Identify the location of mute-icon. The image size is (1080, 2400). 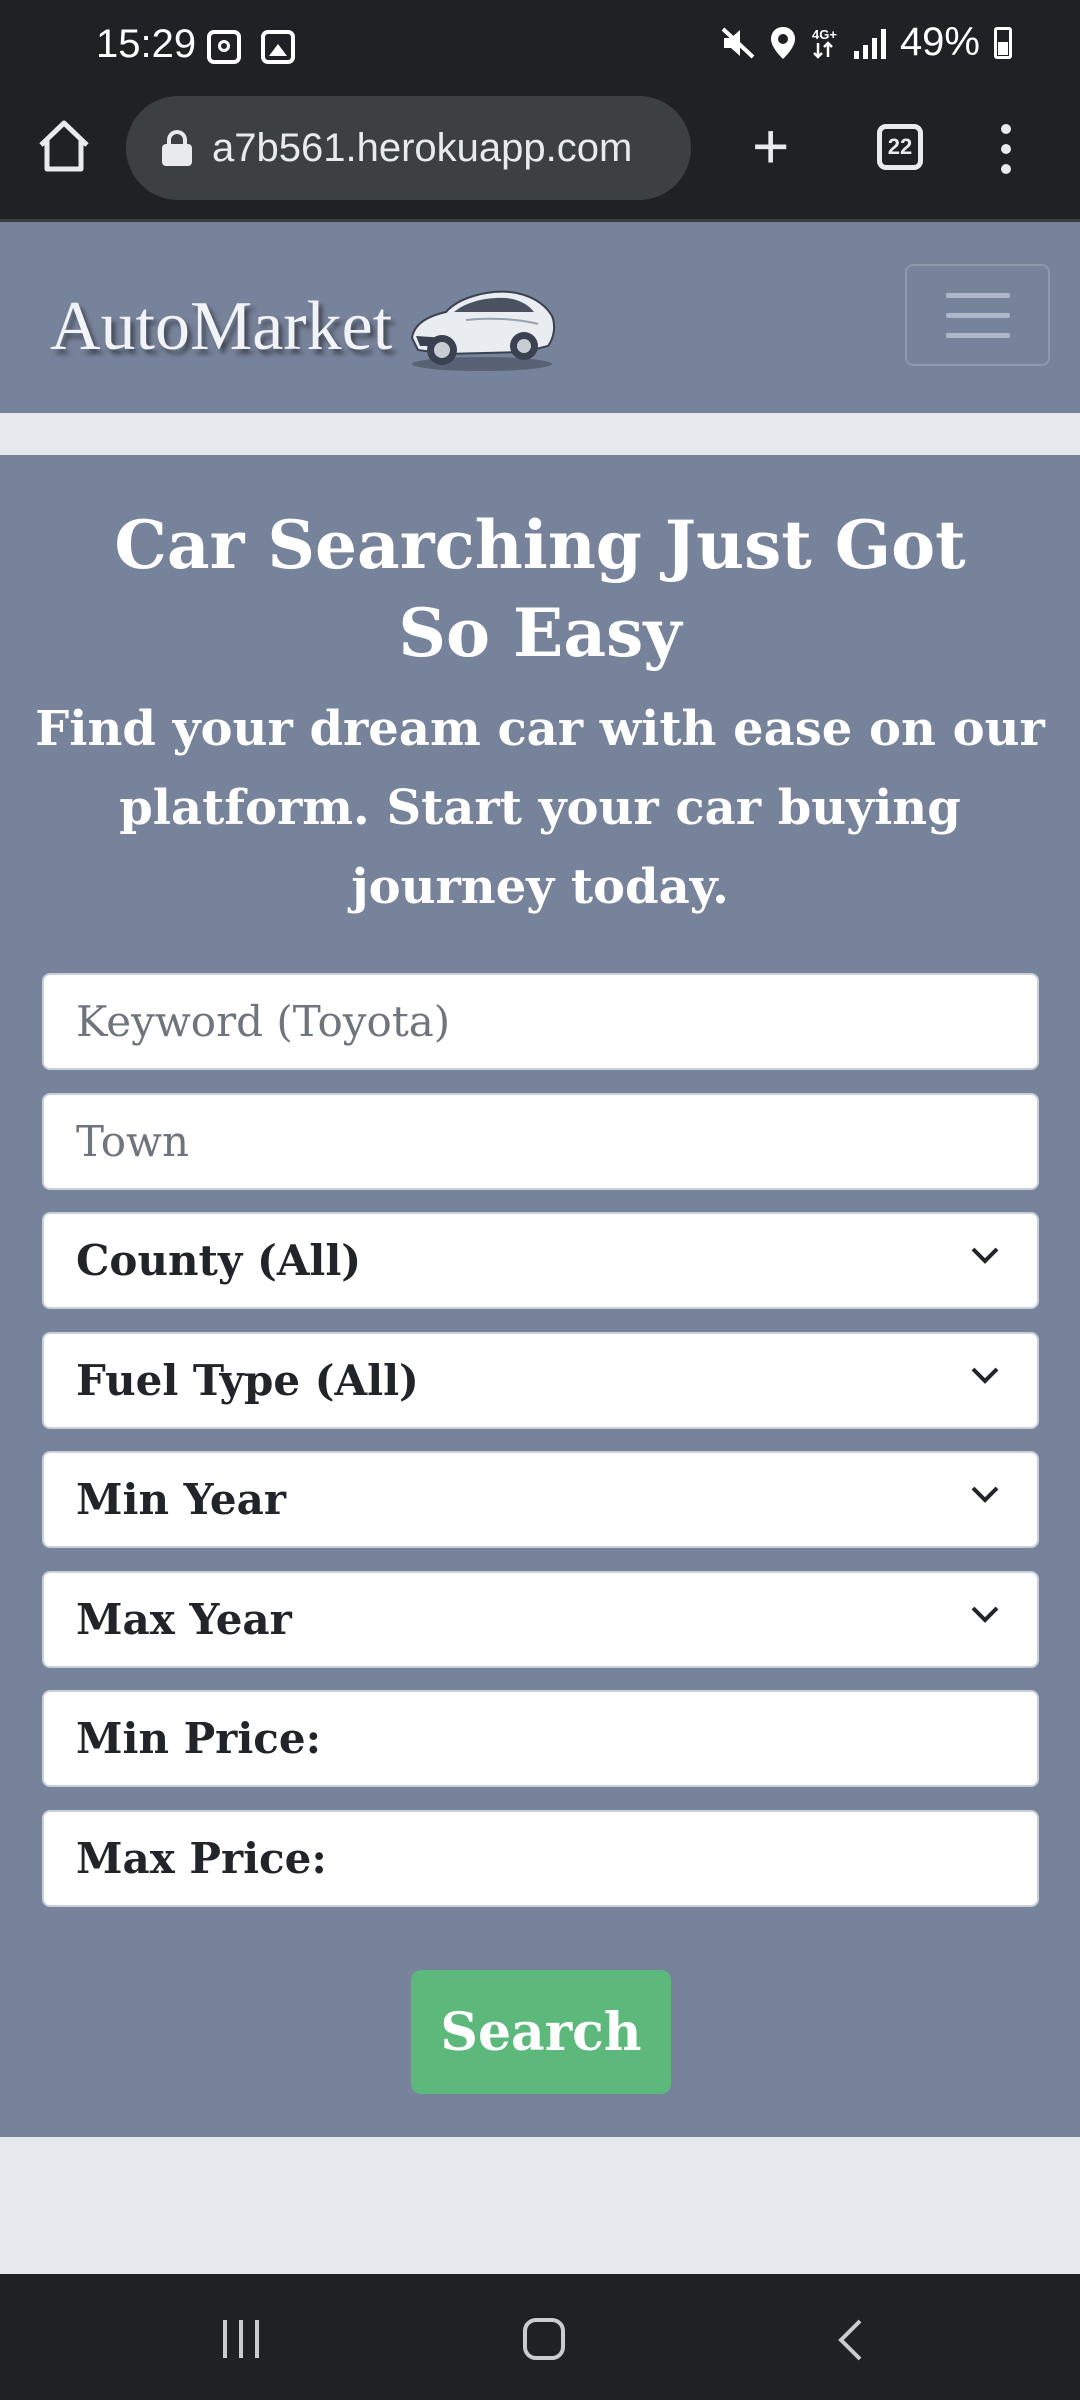
(738, 42).